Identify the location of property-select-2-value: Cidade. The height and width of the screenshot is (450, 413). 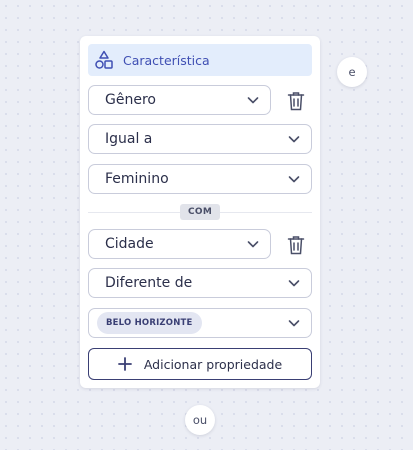
(129, 244).